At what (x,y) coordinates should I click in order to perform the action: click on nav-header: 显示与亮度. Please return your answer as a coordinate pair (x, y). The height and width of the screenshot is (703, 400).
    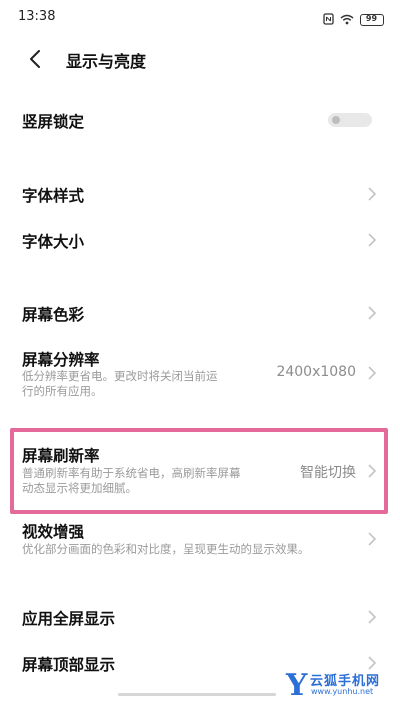
    Looking at the image, I should click on (200, 58).